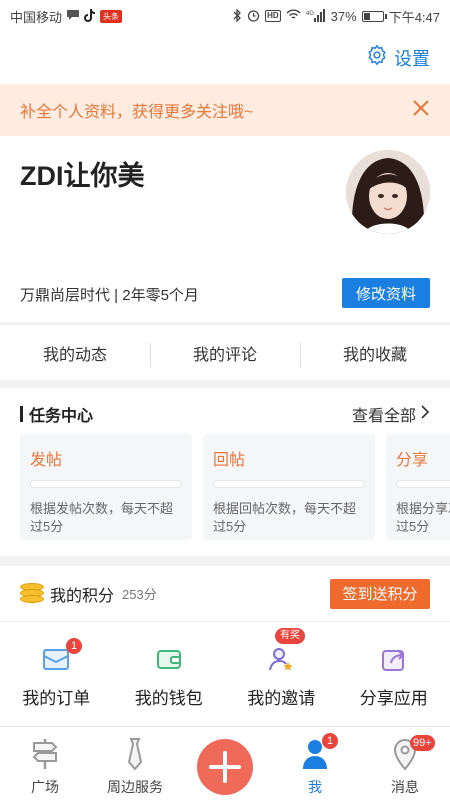  What do you see at coordinates (315, 763) in the screenshot?
I see `nav-me: 1 我` at bounding box center [315, 763].